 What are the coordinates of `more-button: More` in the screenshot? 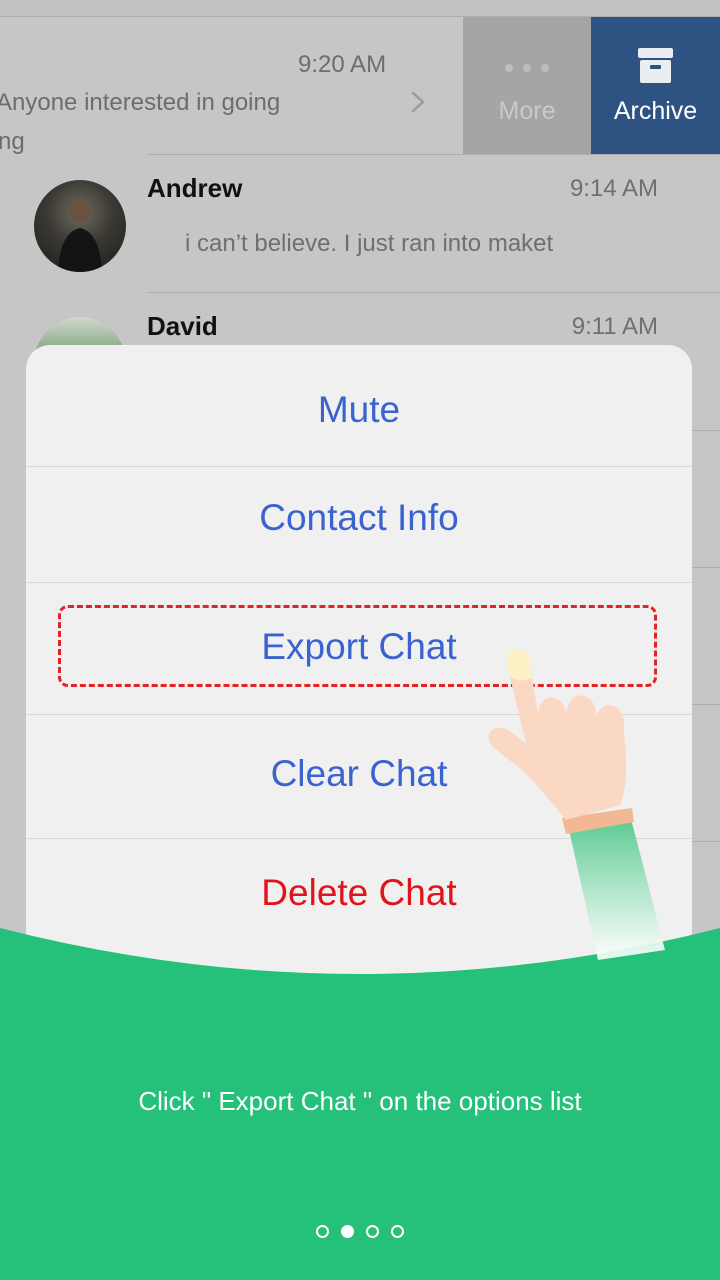 It's located at (527, 85).